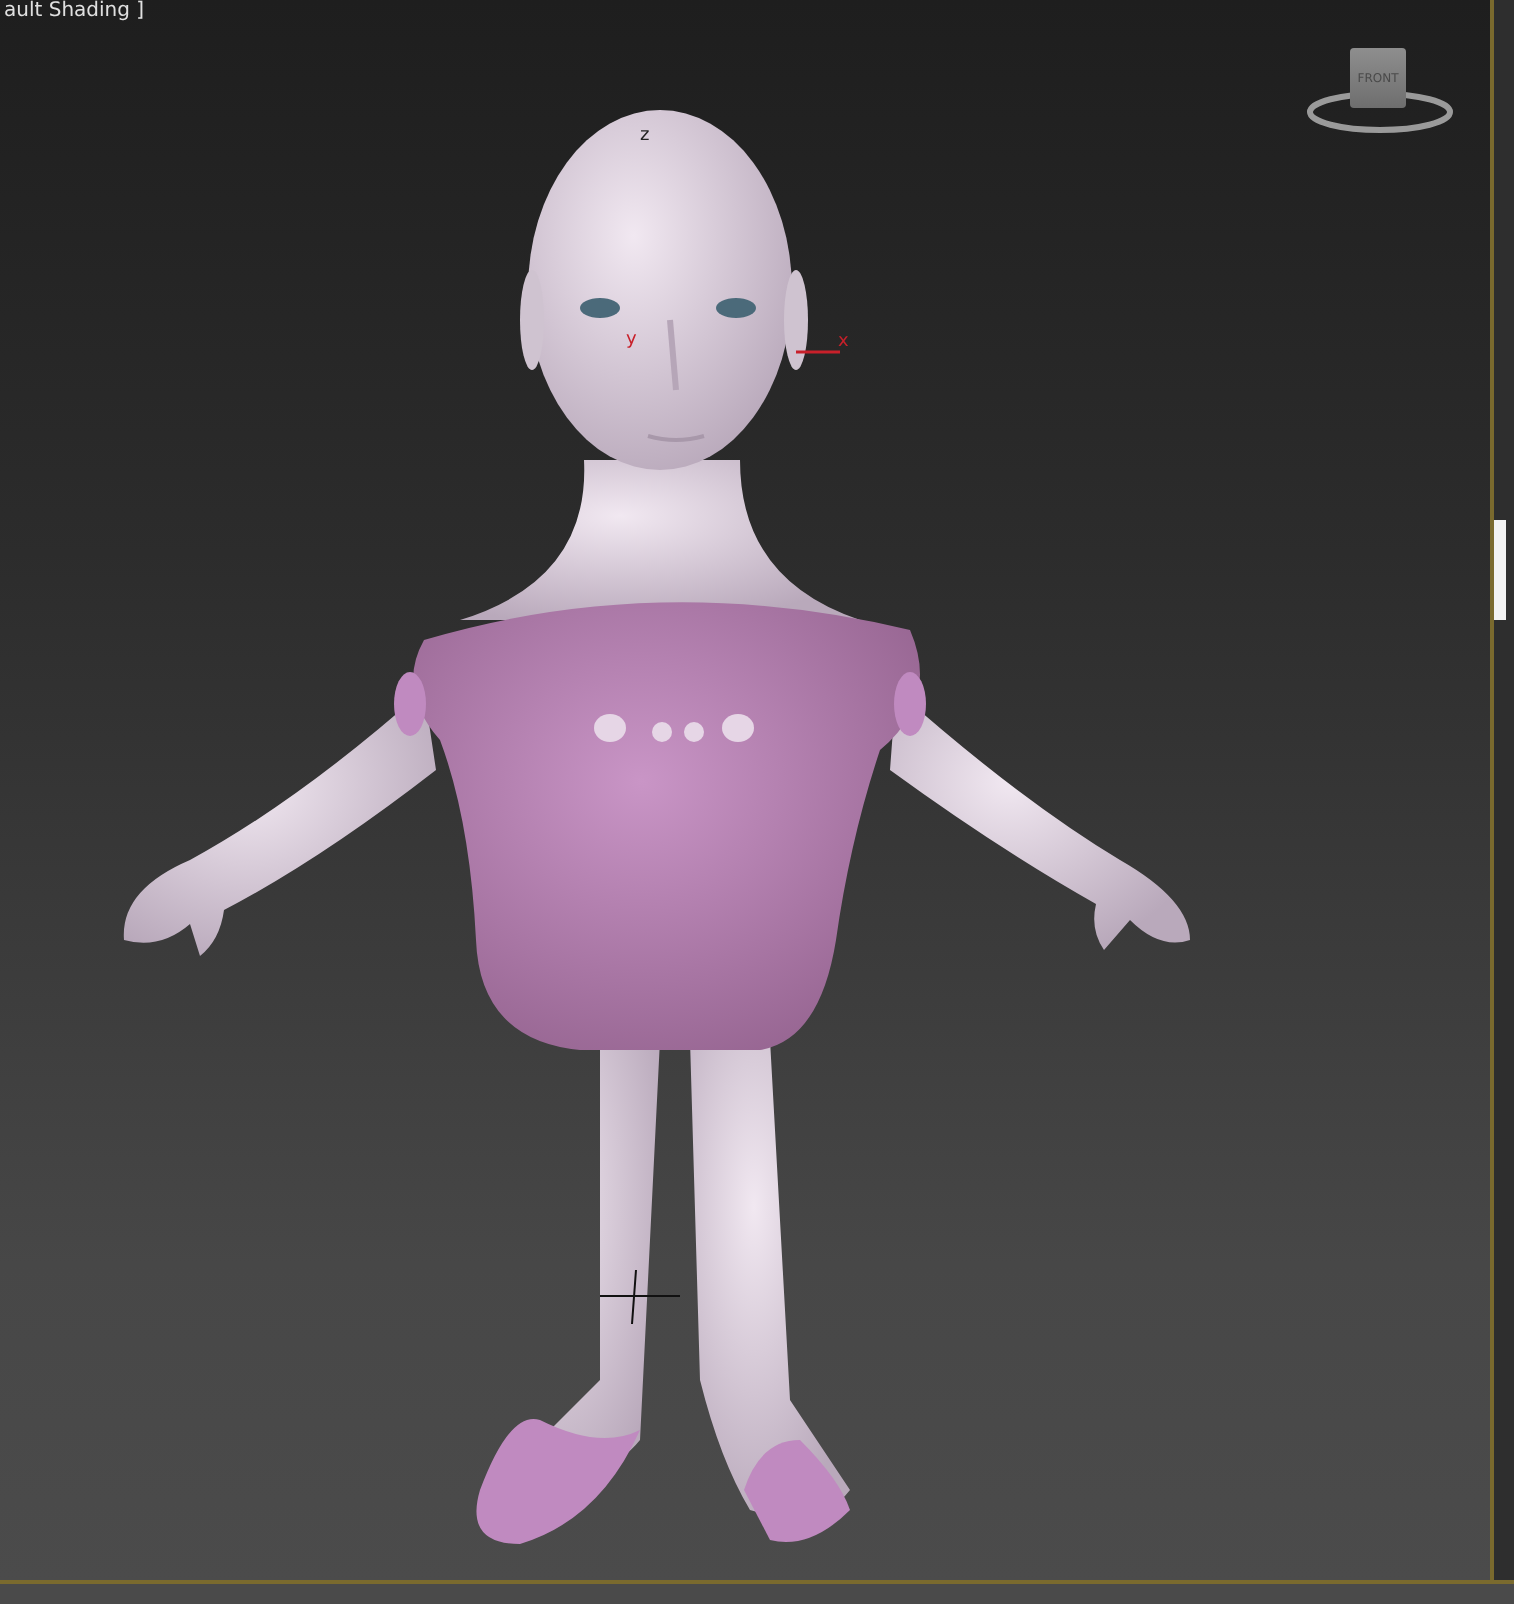 This screenshot has height=1604, width=1514. Describe the element at coordinates (843, 343) in the screenshot. I see `axis-label: x` at that location.